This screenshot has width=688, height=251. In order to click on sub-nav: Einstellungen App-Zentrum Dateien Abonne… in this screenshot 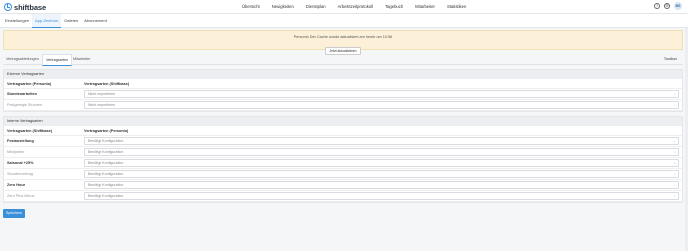, I will do `click(344, 21)`.